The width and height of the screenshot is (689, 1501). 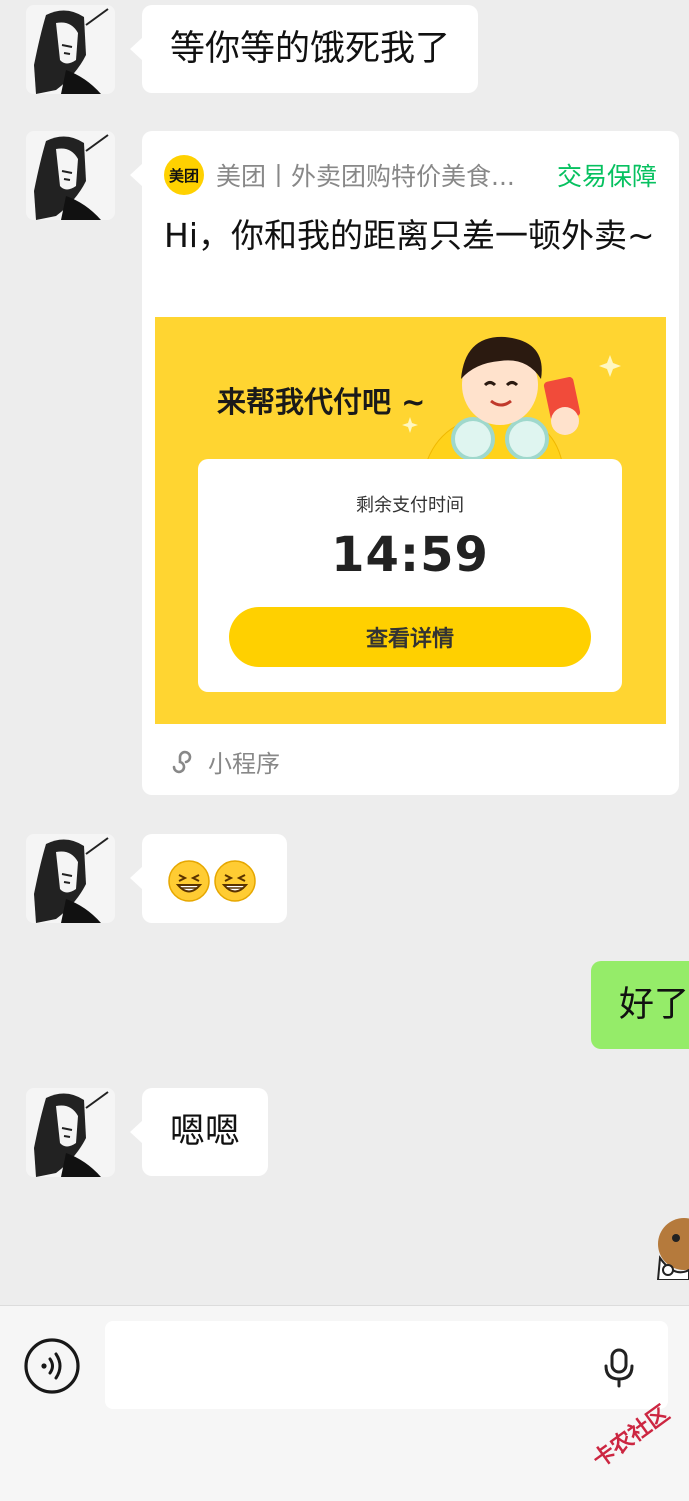 I want to click on guarantee-badge: 交易保障, so click(x=606, y=176).